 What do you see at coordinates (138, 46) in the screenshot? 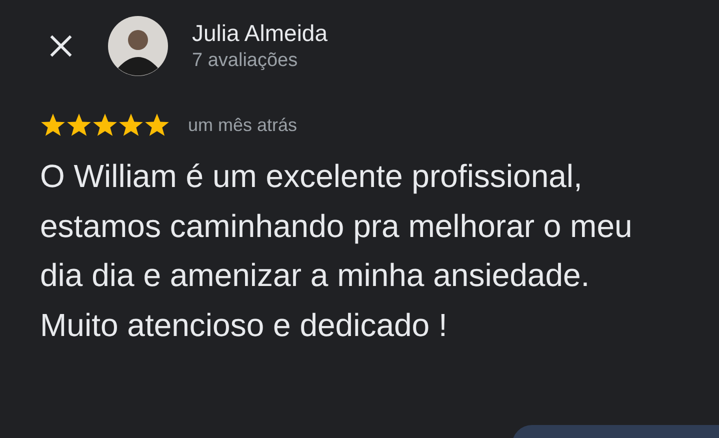
I see `avatar-icon` at bounding box center [138, 46].